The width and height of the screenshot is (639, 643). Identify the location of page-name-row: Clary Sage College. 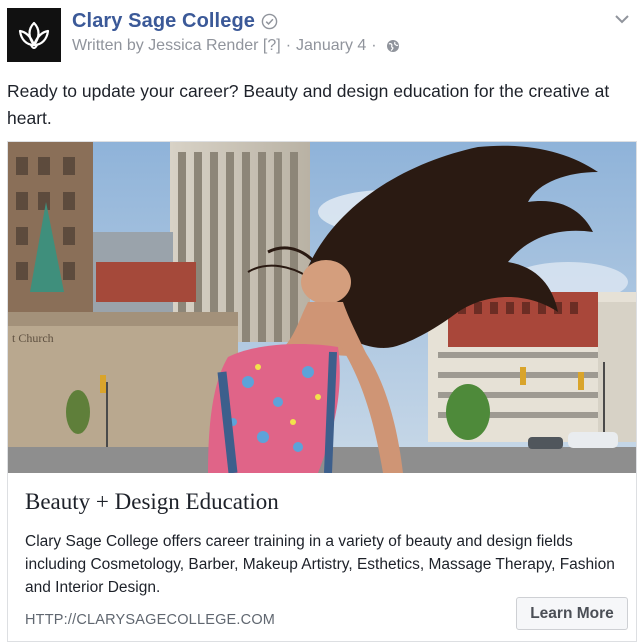
(175, 21).